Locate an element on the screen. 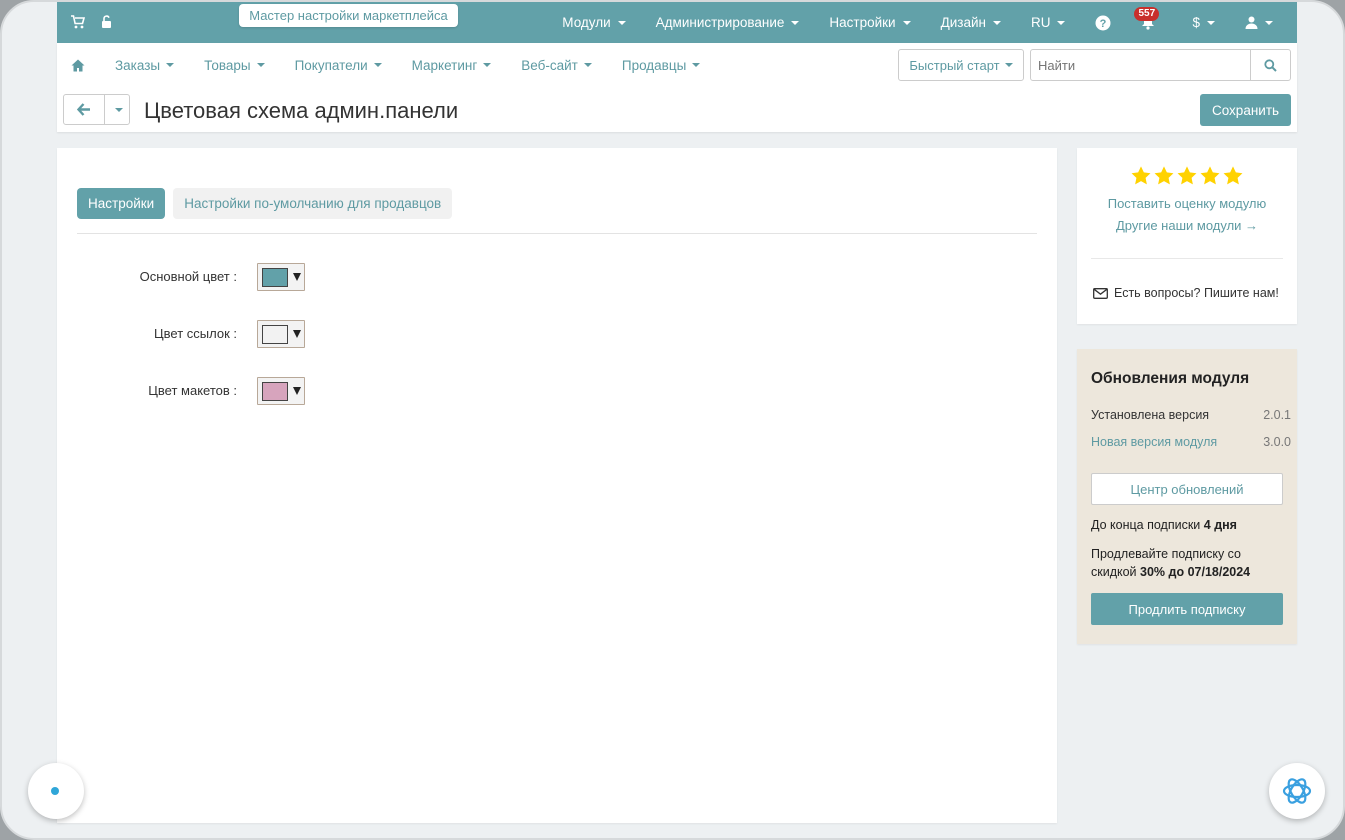 This screenshot has height=840, width=1345. installed-version-label: Установлена версия is located at coordinates (1150, 415).